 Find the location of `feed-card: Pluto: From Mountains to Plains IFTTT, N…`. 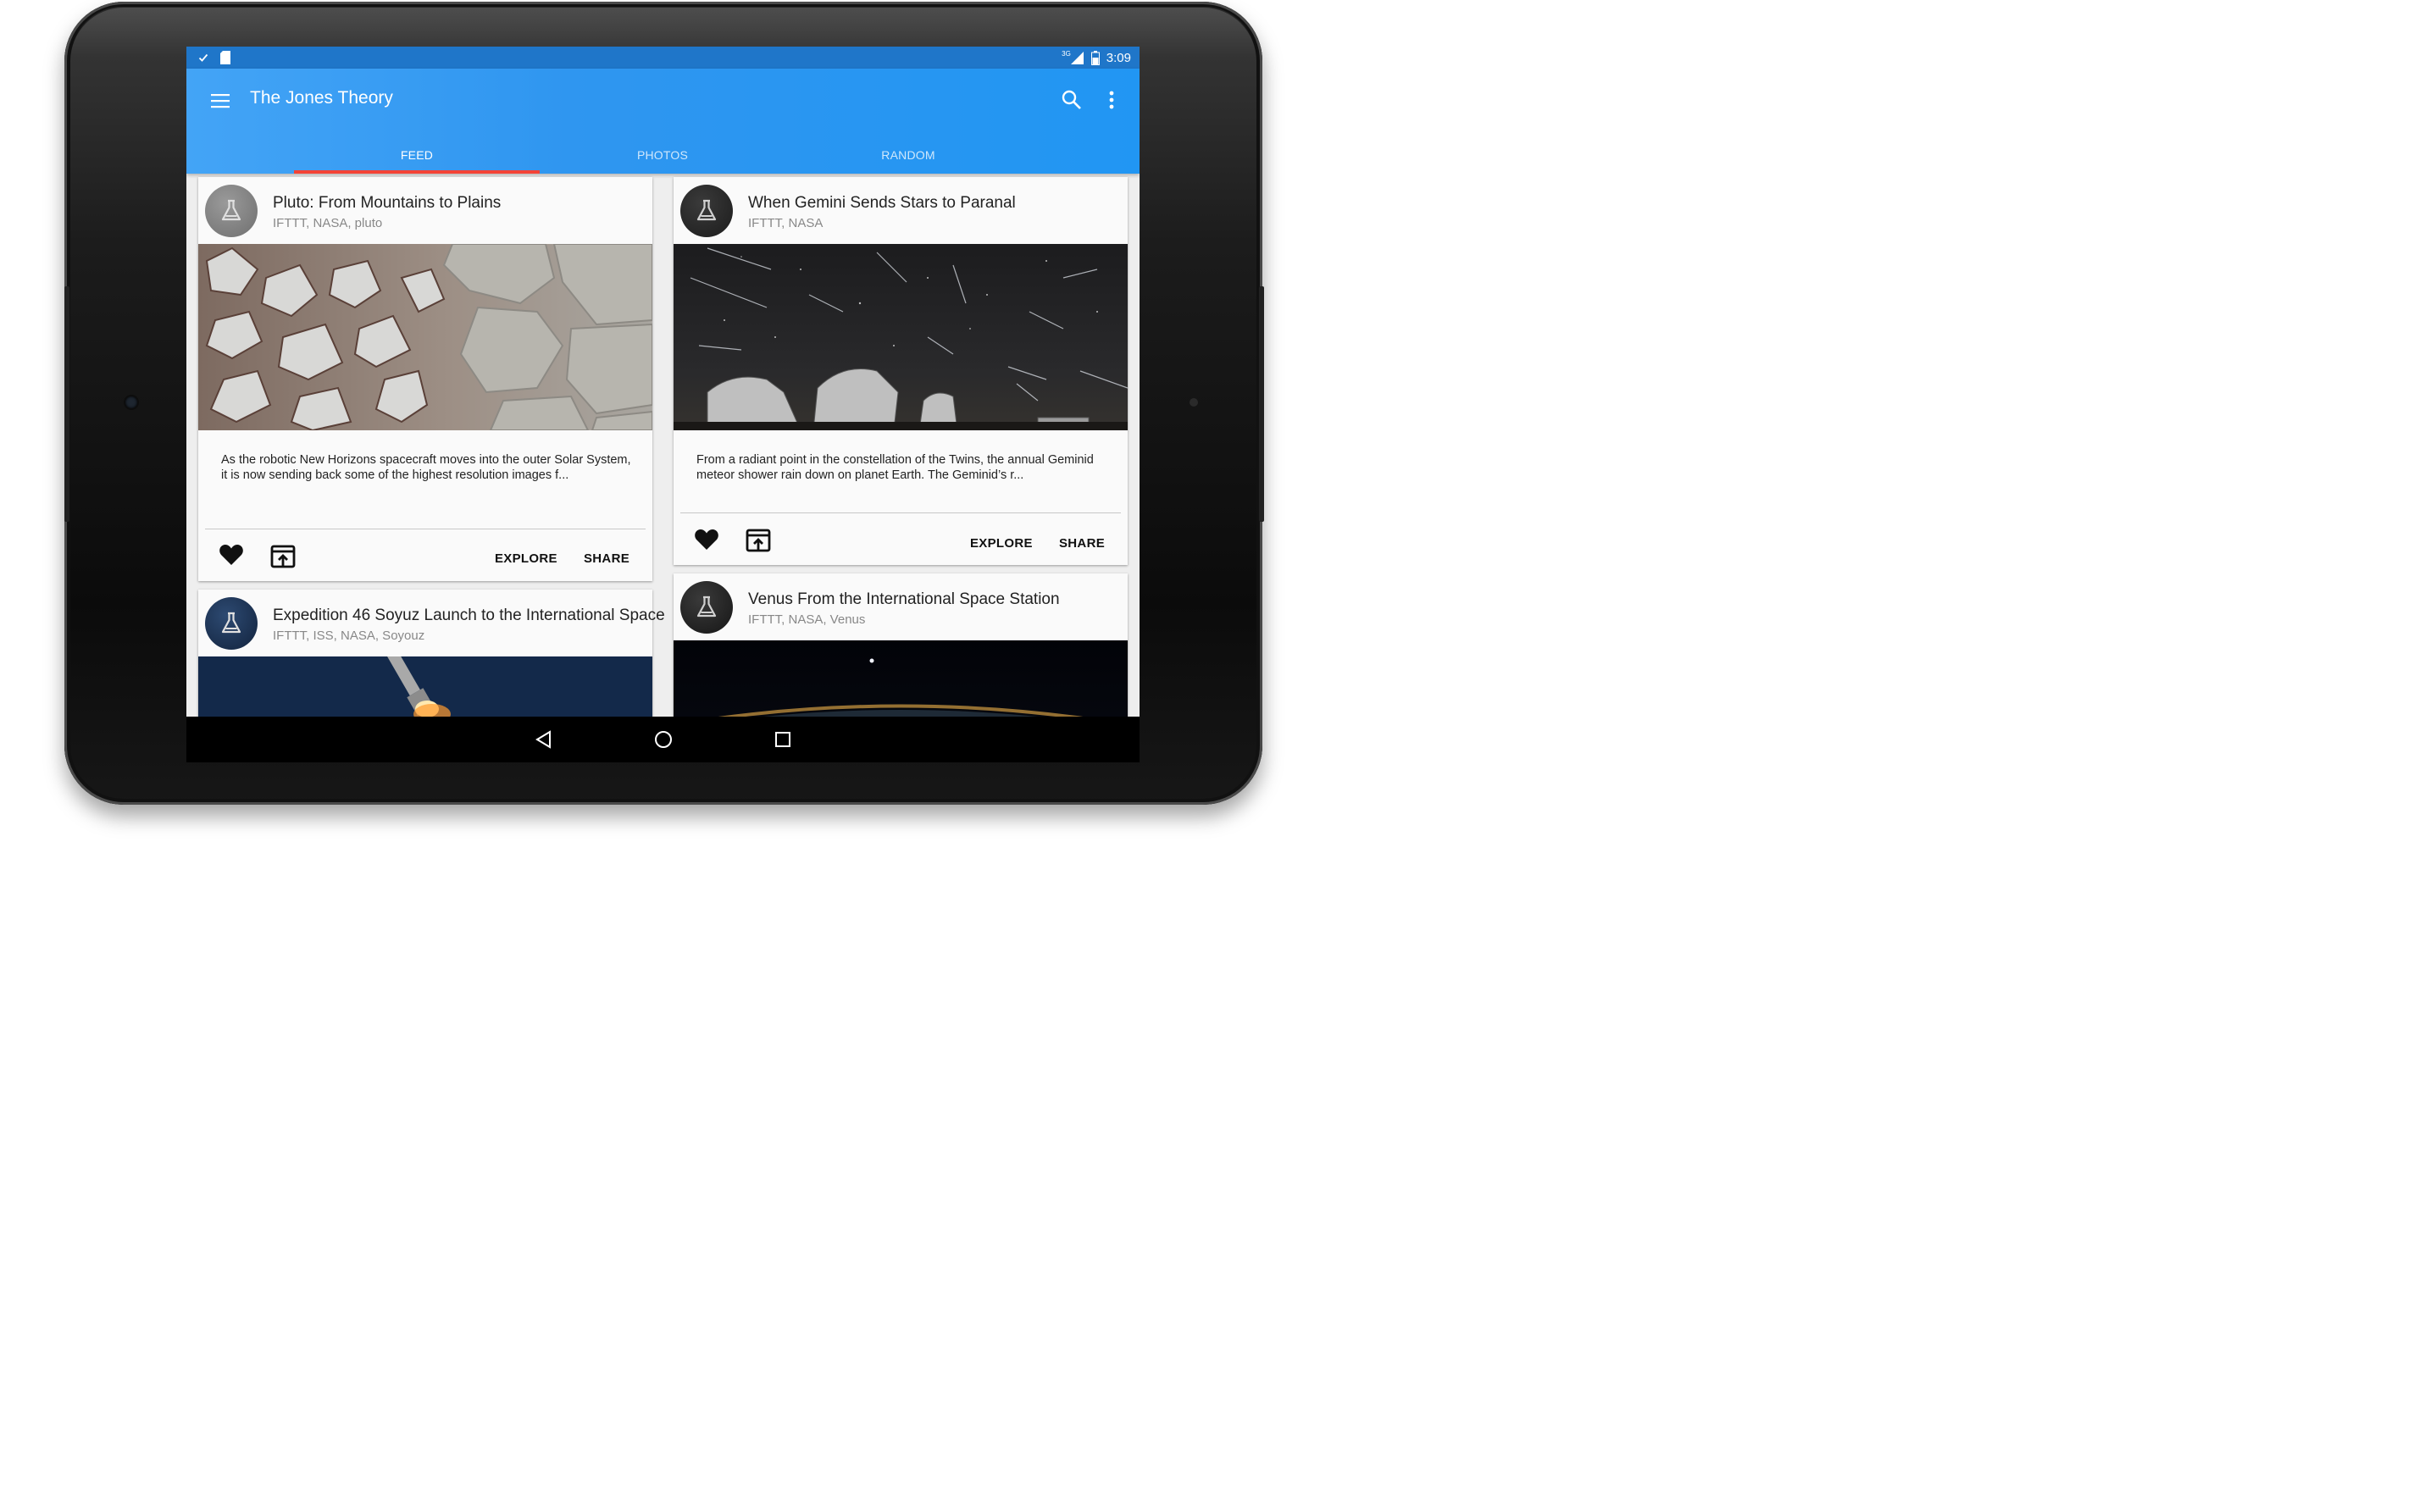

feed-card: Pluto: From Mountains to Plains IFTTT, N… is located at coordinates (425, 379).